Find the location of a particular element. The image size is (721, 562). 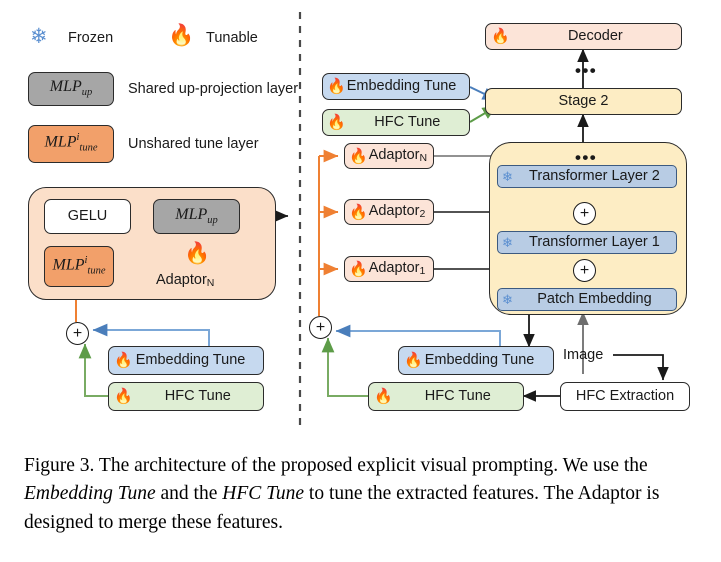

mlp-tune-text: MLPitune is located at coordinates (79, 265).